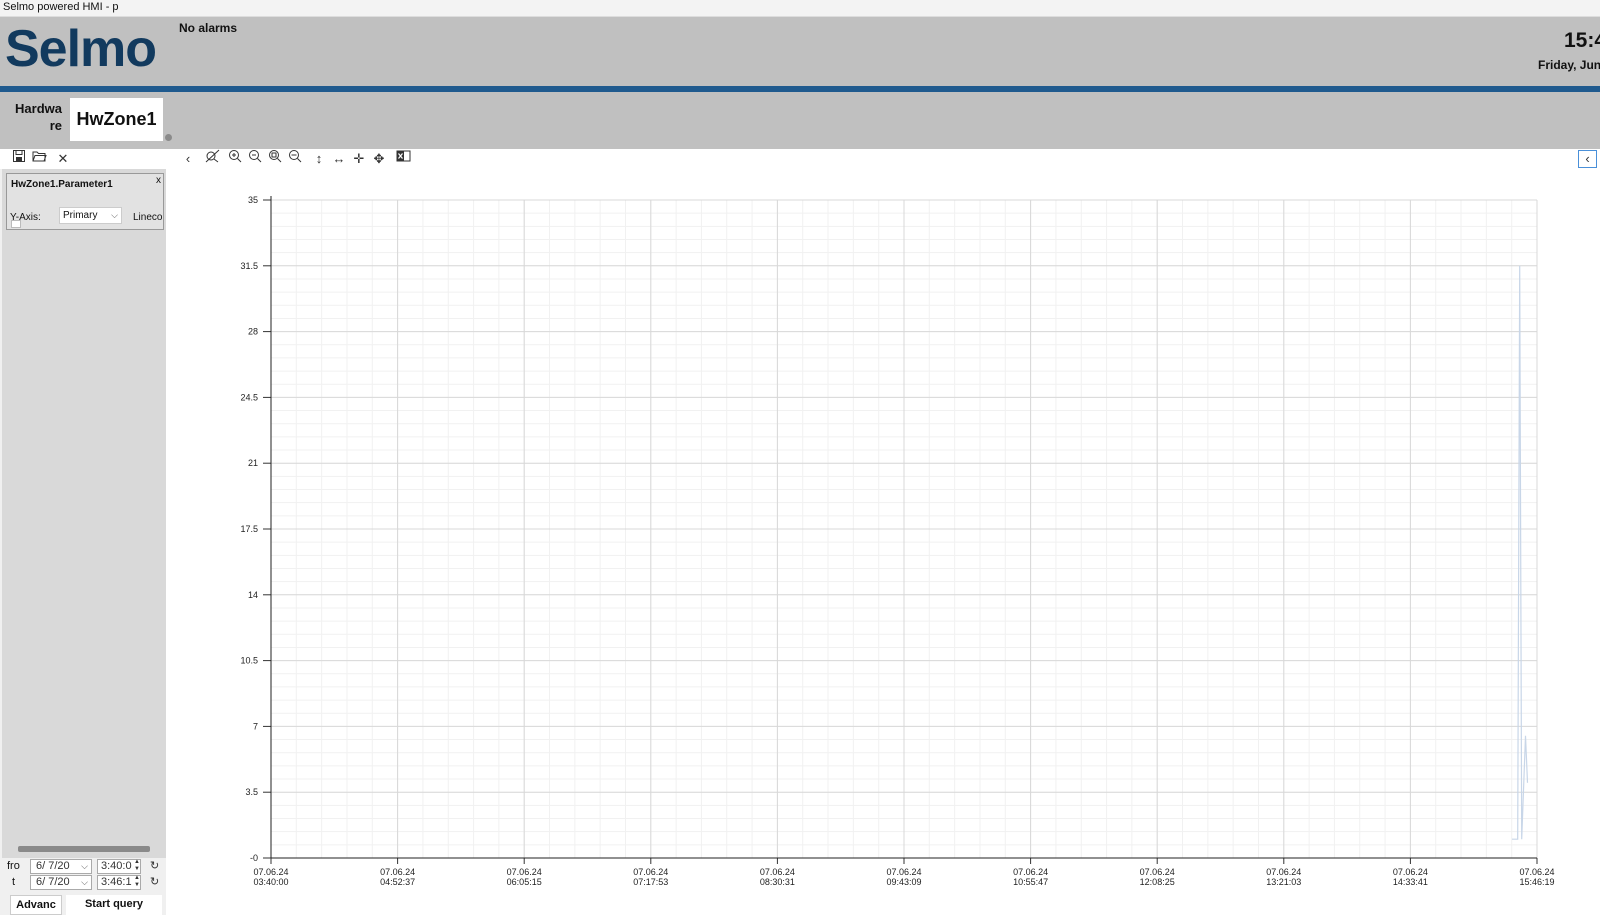  What do you see at coordinates (36, 905) in the screenshot?
I see `advanced-button: Advanc` at bounding box center [36, 905].